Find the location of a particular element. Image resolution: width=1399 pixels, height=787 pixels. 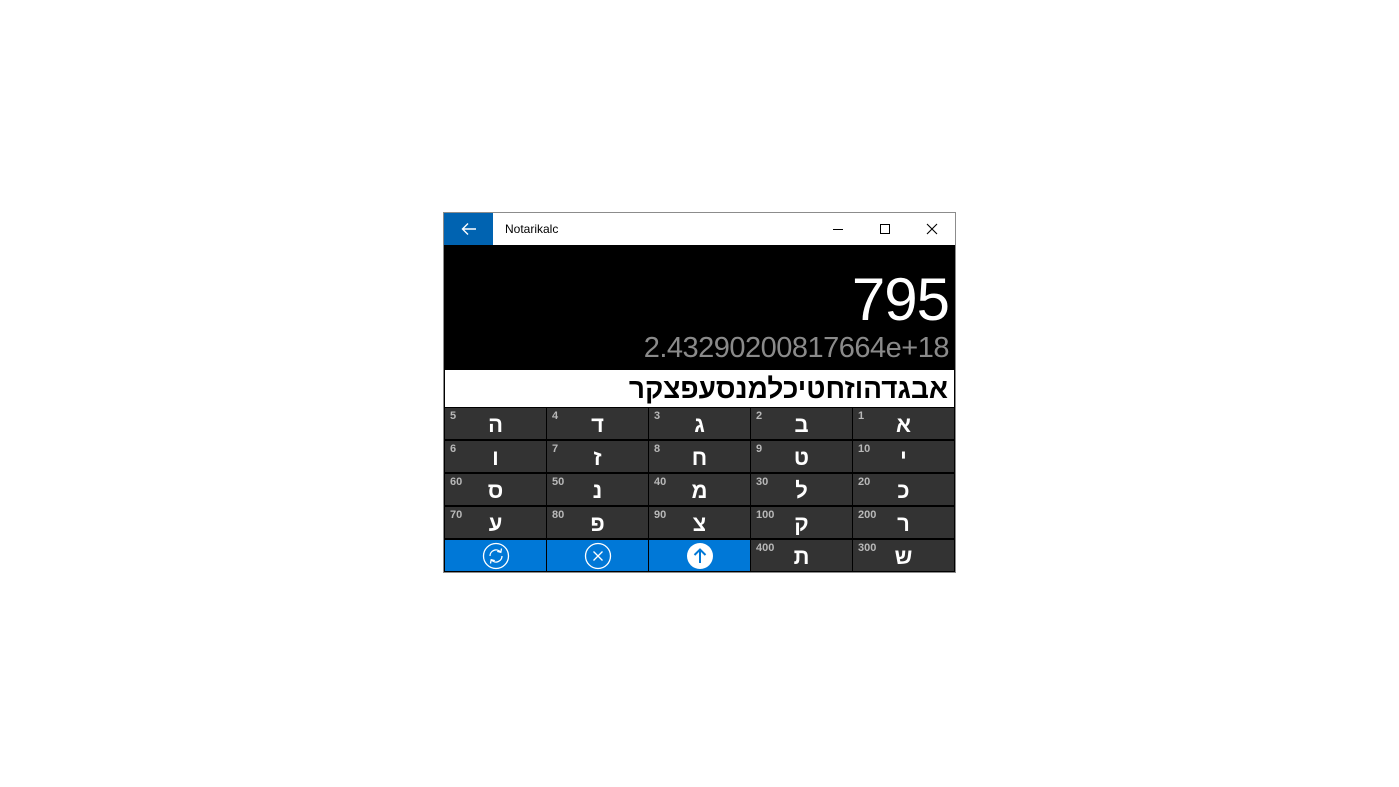

key-het: 8 ח is located at coordinates (699, 456).